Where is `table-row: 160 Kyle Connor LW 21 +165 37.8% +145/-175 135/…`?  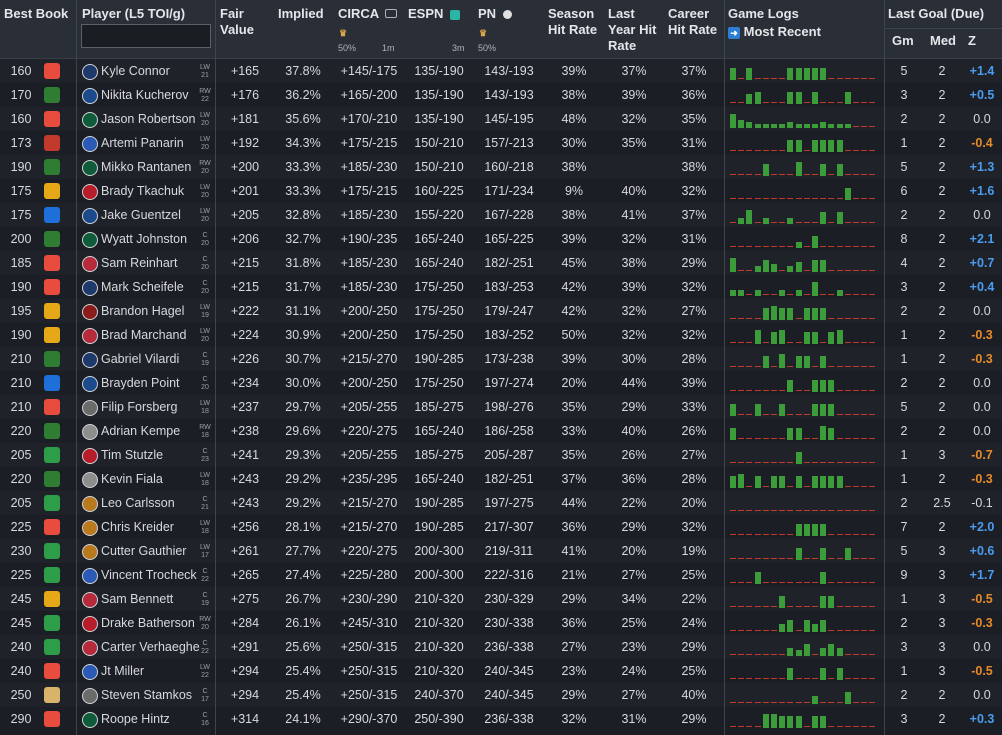
table-row: 160 Kyle Connor LW 21 +165 37.8% +145/-175 135/… is located at coordinates (501, 71).